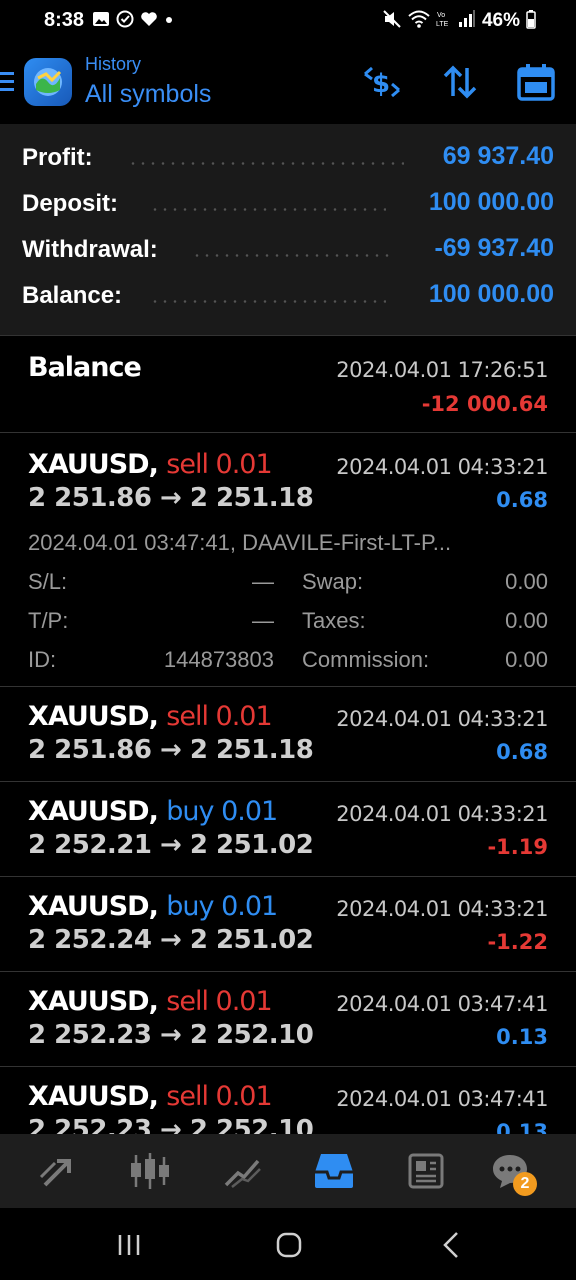  I want to click on tp-value: —, so click(263, 620).